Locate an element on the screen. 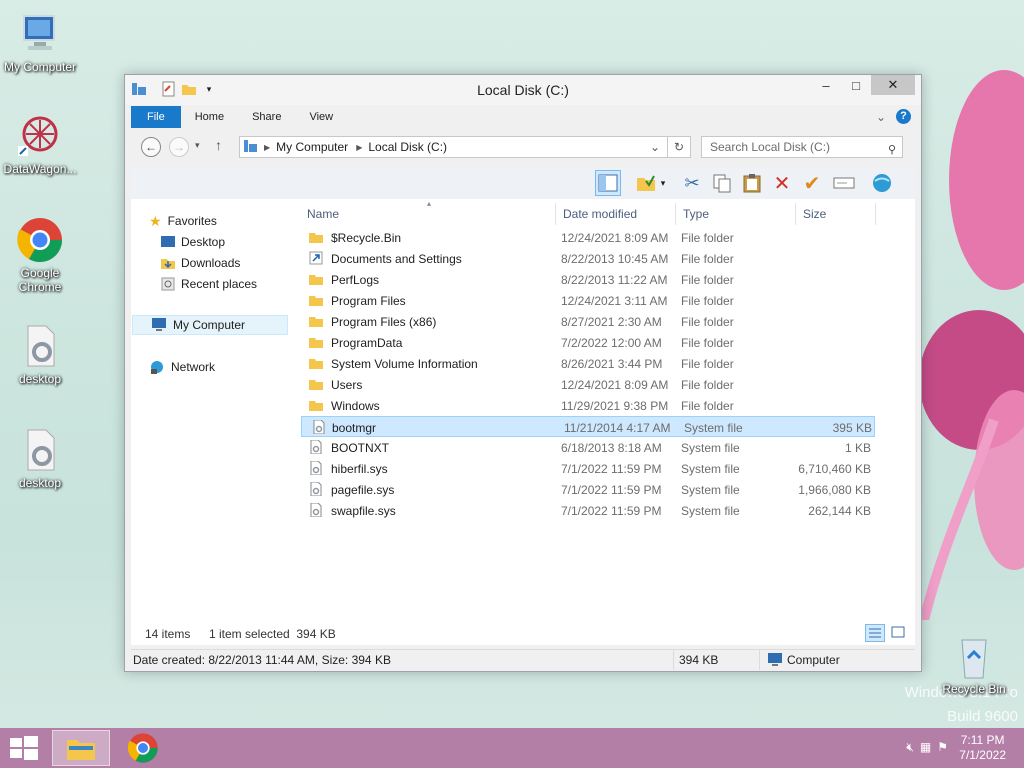 This screenshot has width=1024, height=768. nav-my-computer: My Computer is located at coordinates (210, 325).